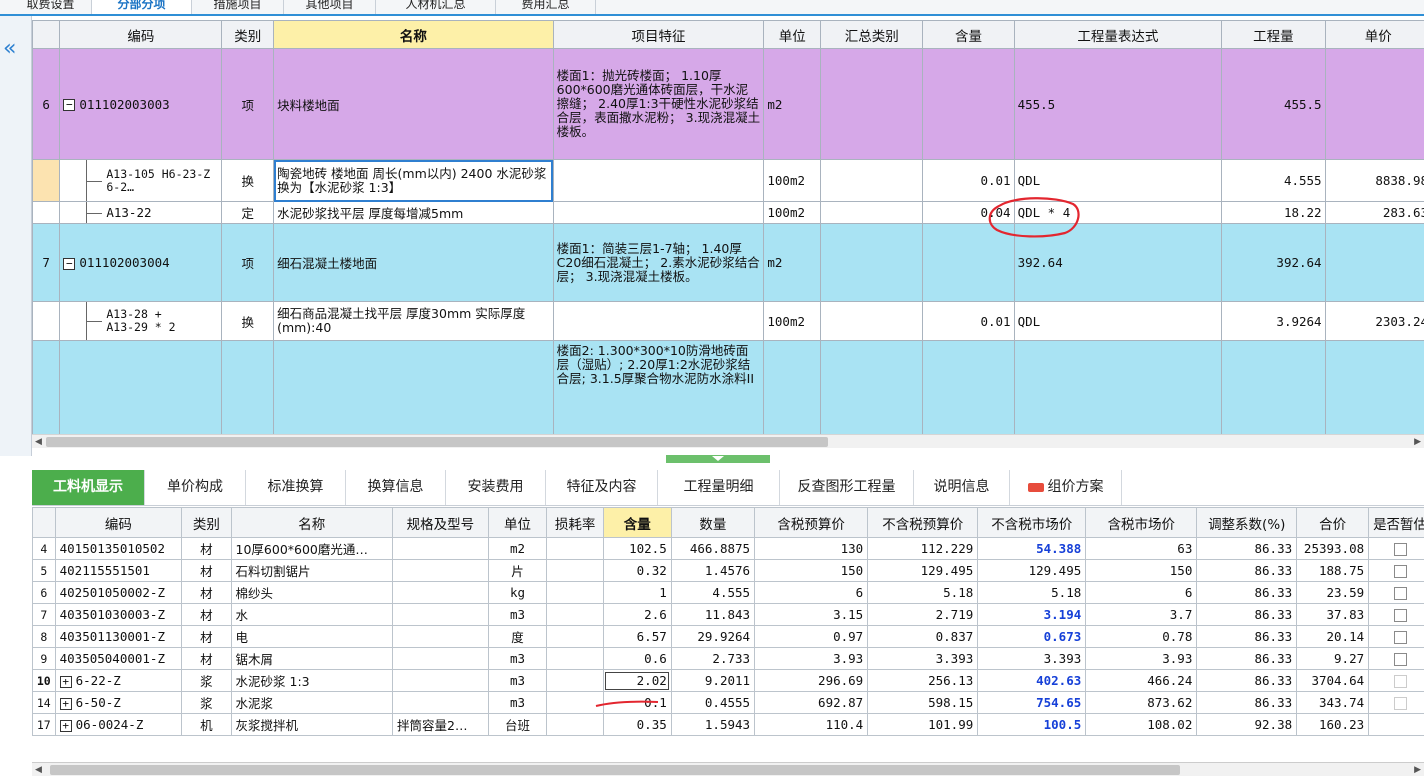 This screenshot has width=1424, height=778. I want to click on item-expression: QDL * 4, so click(1118, 212).